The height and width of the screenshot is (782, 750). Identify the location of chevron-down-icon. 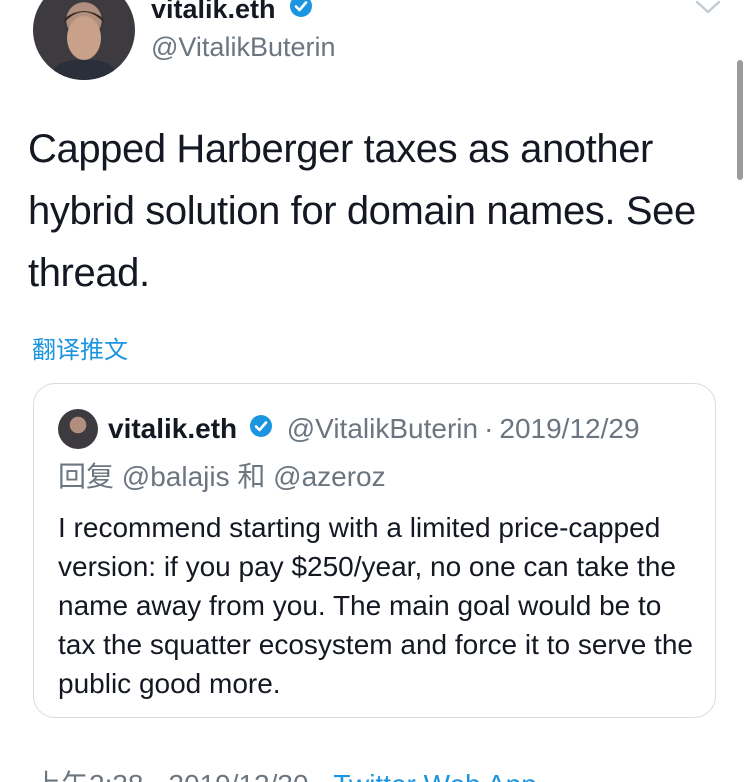
(708, 9).